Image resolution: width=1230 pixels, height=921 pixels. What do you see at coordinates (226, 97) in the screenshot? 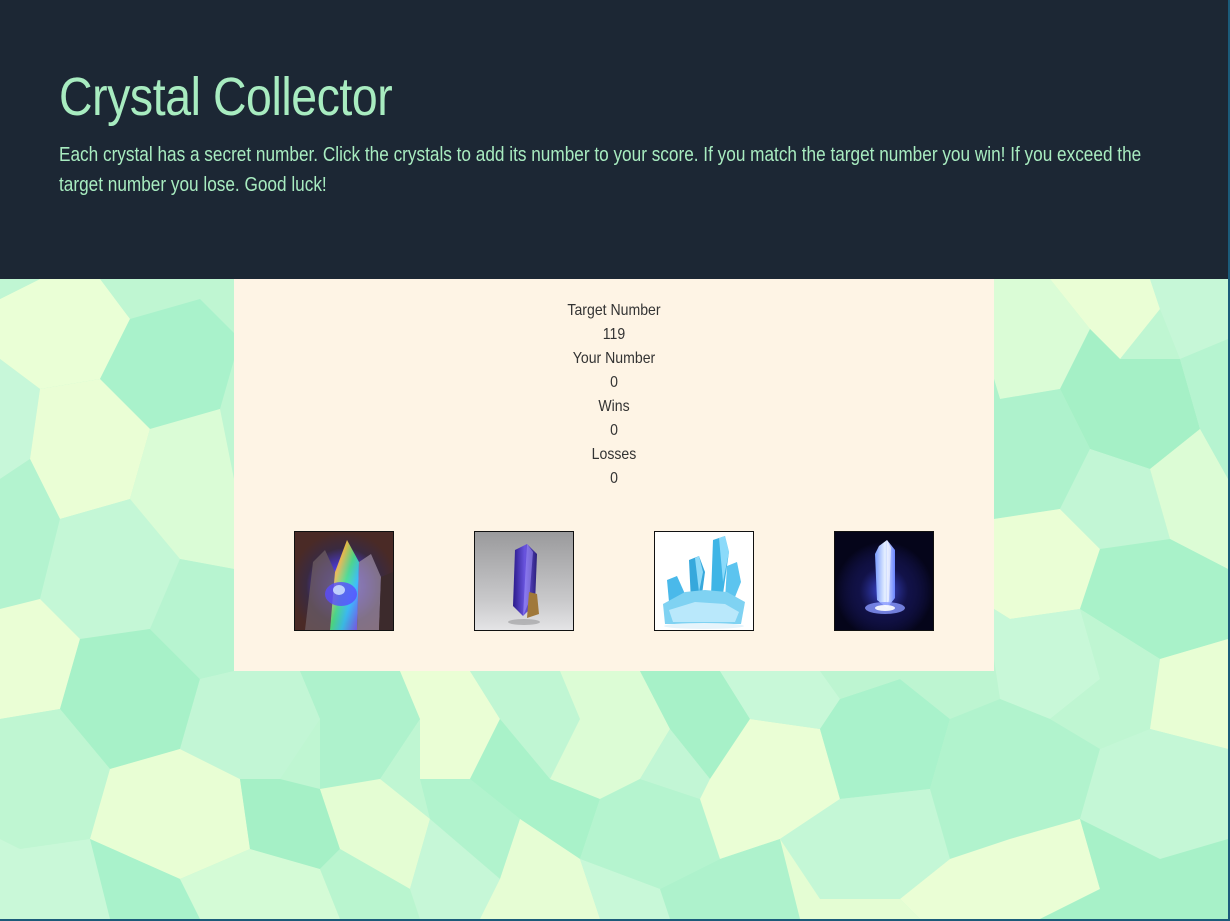
I see `page-title: Crystal Collector` at bounding box center [226, 97].